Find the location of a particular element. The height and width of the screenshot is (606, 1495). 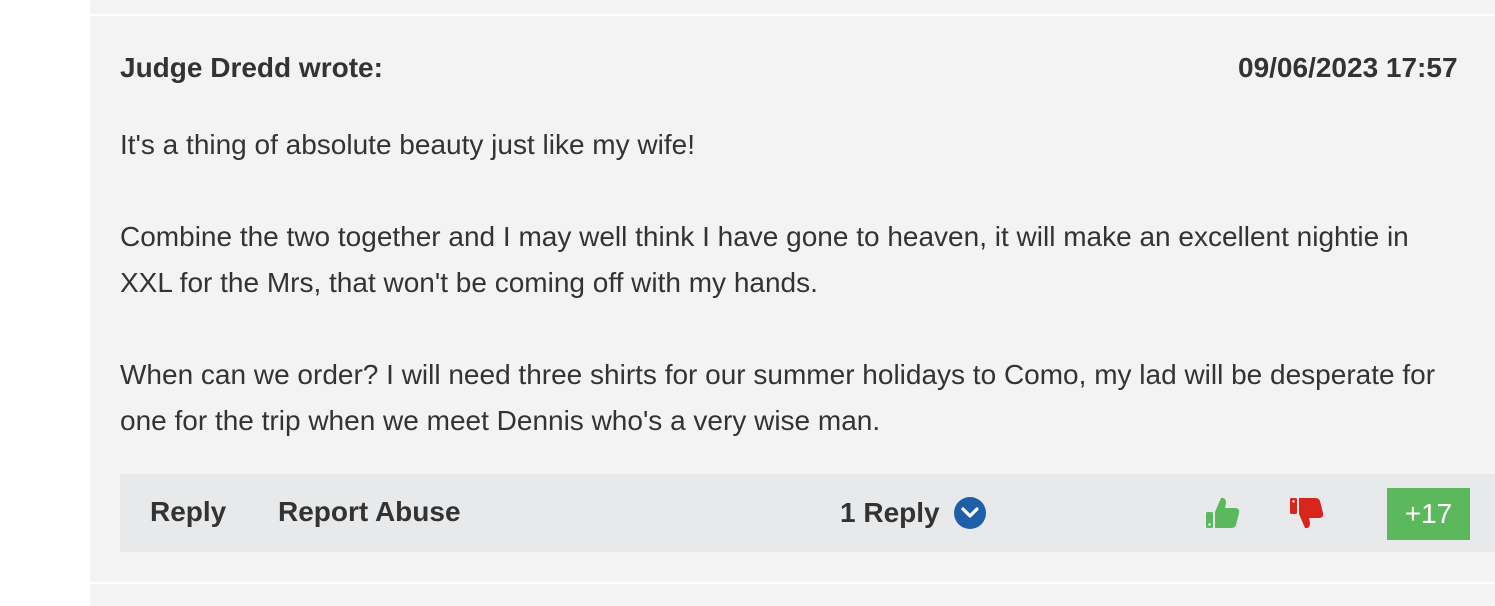

comment-action-bar: Reply Report Abuse 1 Reply +17 is located at coordinates (807, 513).